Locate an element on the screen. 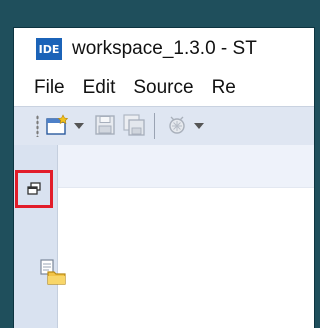 Image resolution: width=320 pixels, height=328 pixels. menu-edit: Edit is located at coordinates (99, 88).